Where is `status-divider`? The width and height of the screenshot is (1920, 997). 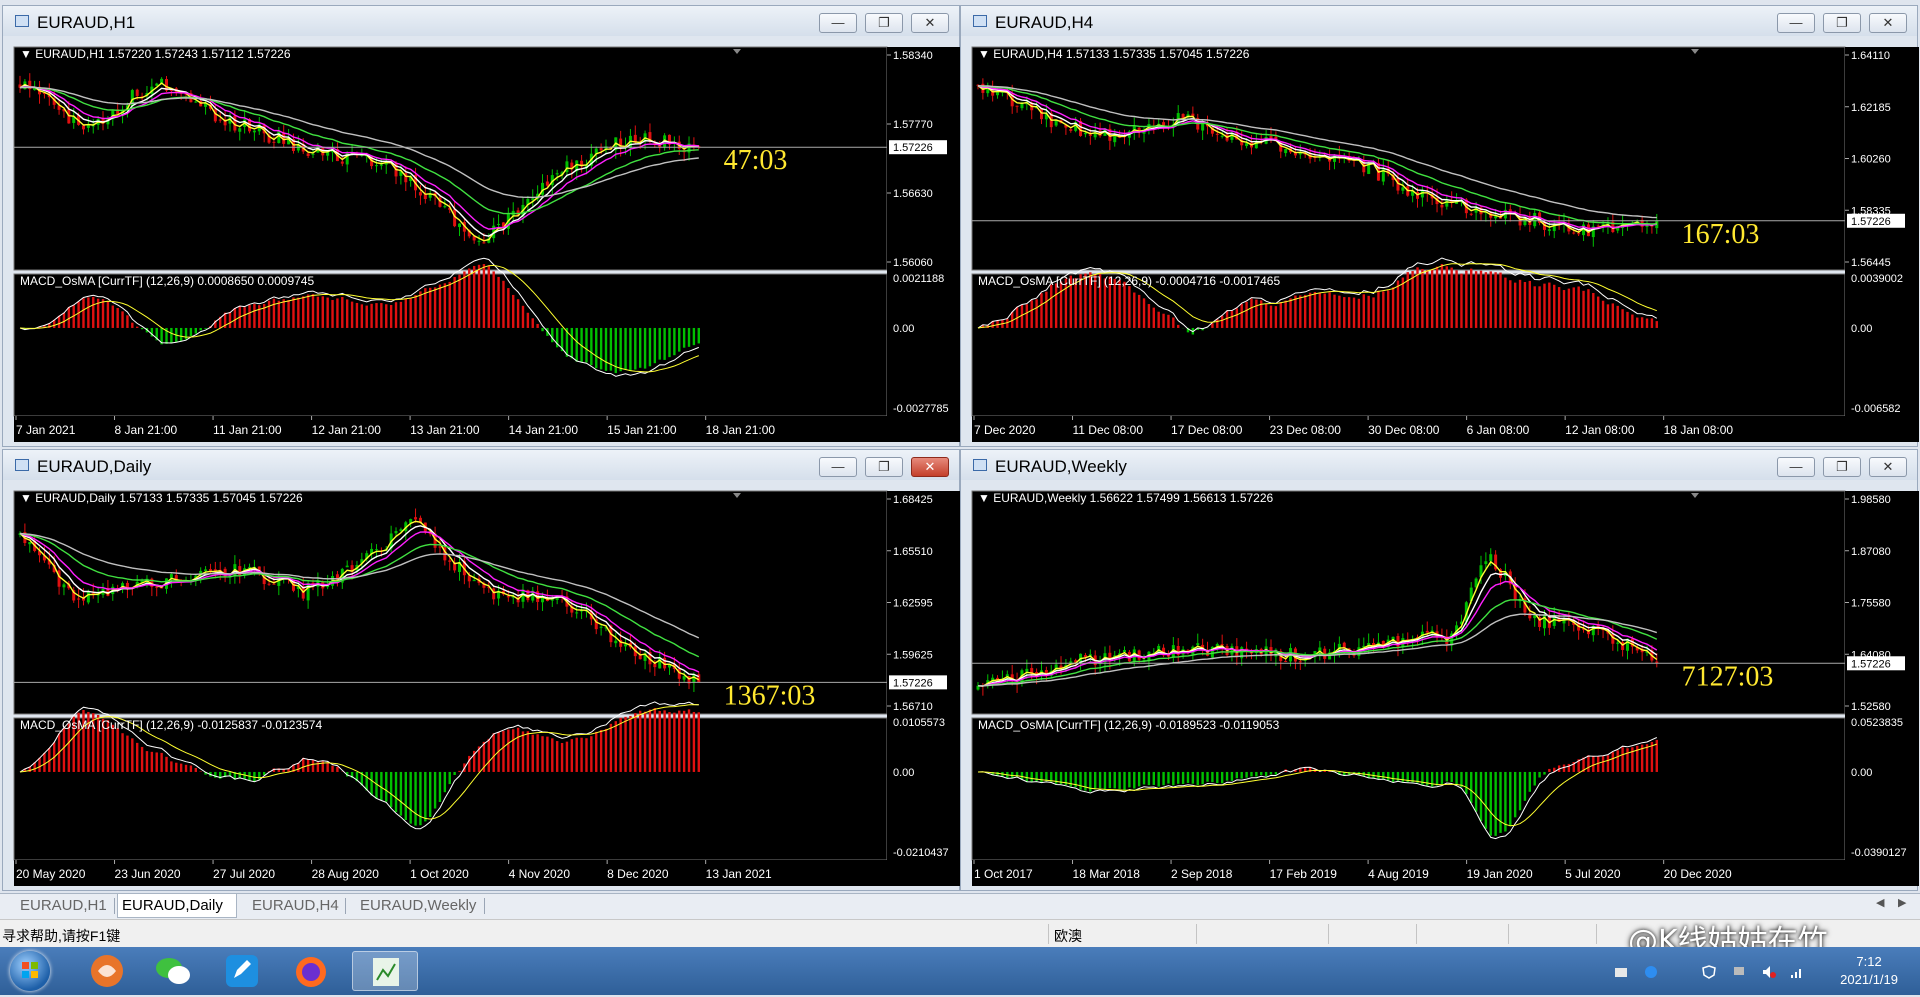
status-divider is located at coordinates (1048, 934).